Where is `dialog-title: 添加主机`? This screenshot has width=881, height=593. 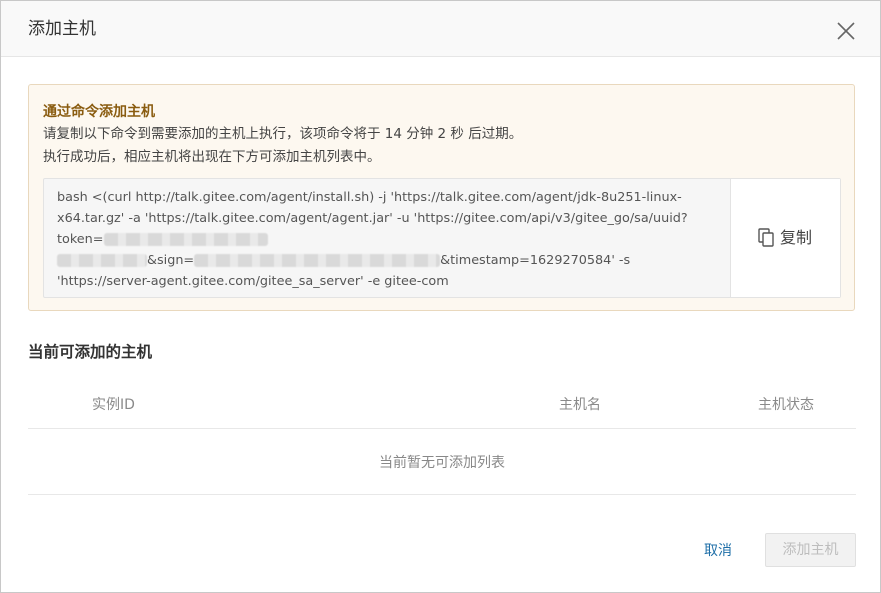 dialog-title: 添加主机 is located at coordinates (62, 29).